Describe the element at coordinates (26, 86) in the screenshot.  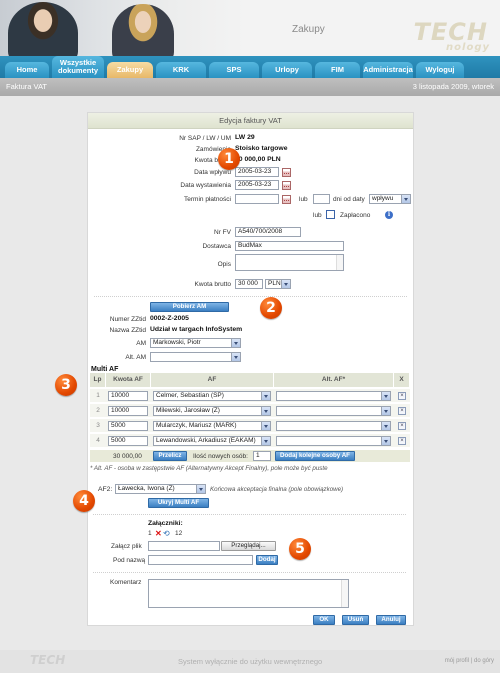
I see `breadcrumb: Faktura VAT` at that location.